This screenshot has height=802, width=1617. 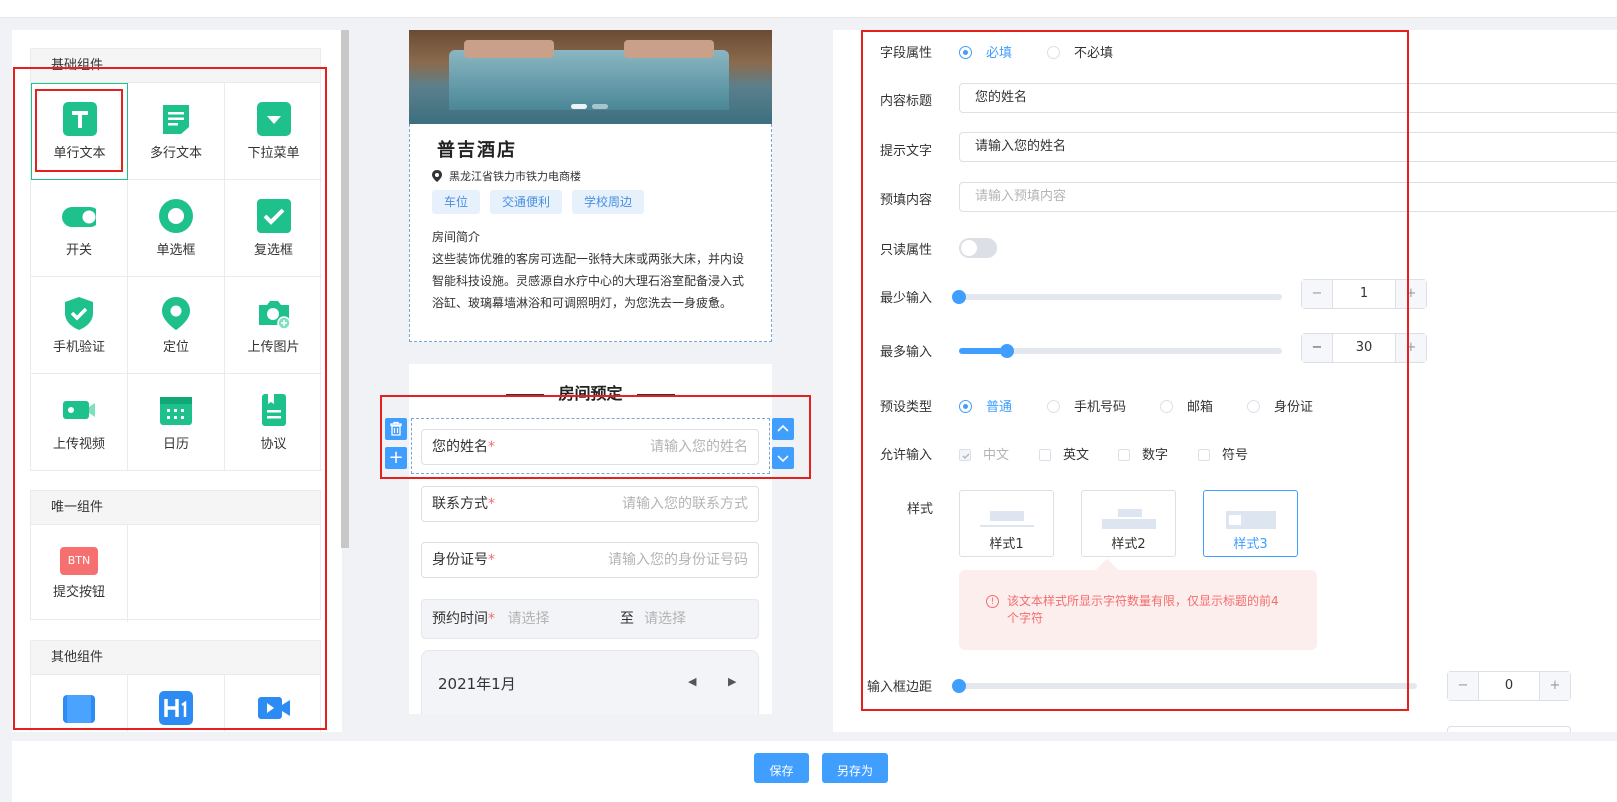 I want to click on component-label: 单选框, so click(x=176, y=250).